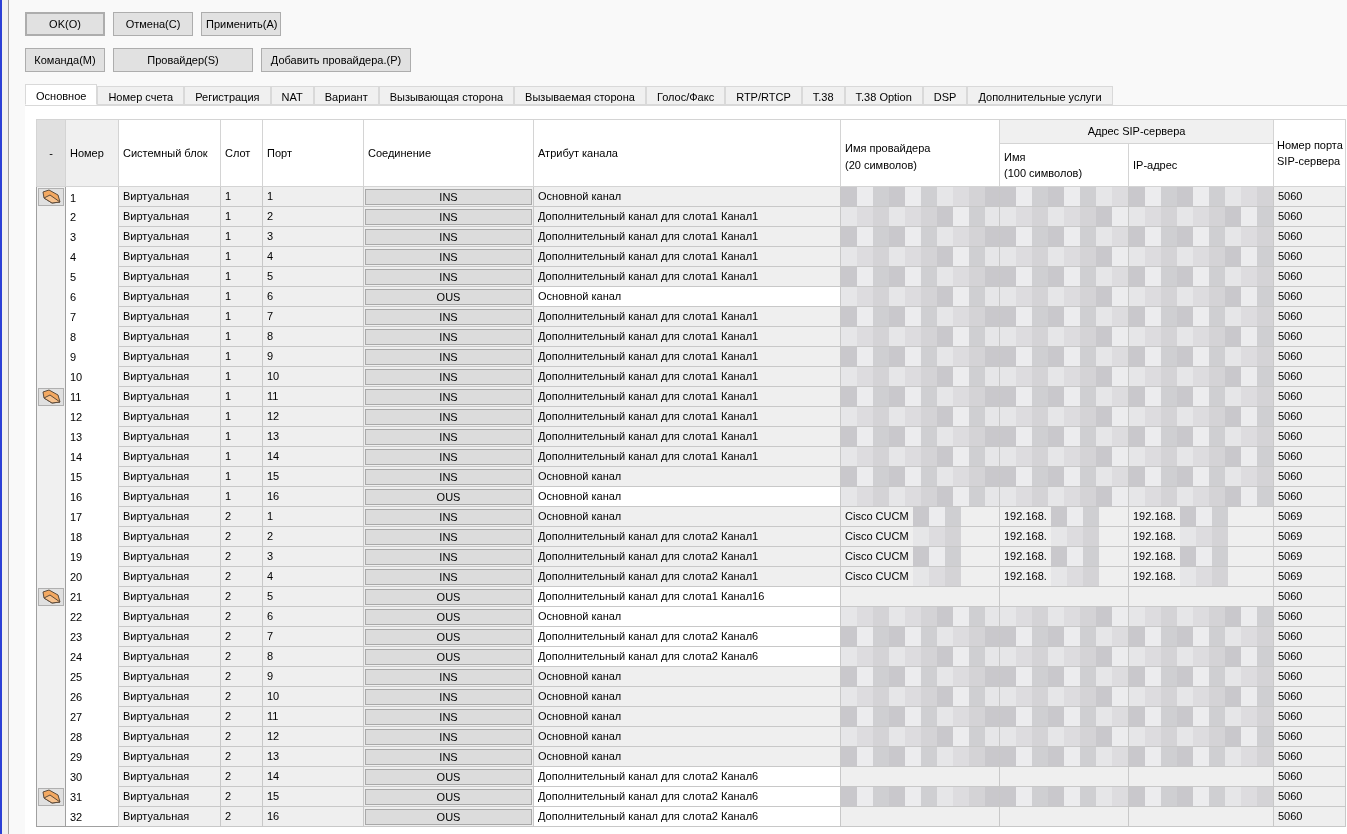 The width and height of the screenshot is (1347, 834). I want to click on tab: Дополнительные услуги, so click(1040, 95).